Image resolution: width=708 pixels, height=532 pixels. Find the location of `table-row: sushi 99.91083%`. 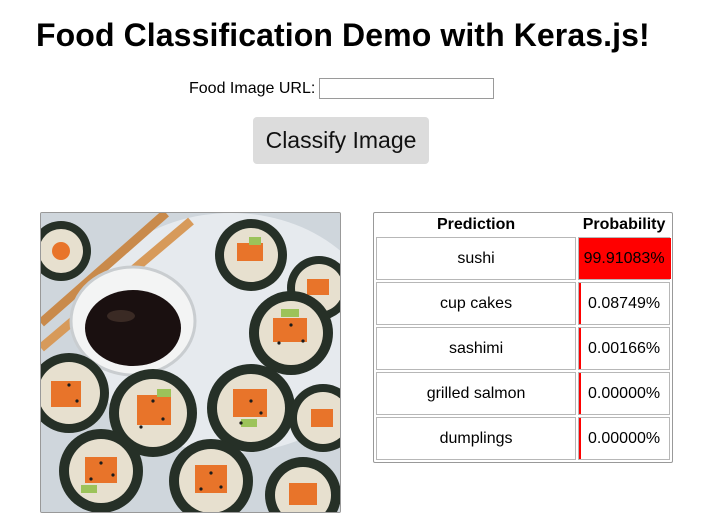

table-row: sushi 99.91083% is located at coordinates (523, 258).